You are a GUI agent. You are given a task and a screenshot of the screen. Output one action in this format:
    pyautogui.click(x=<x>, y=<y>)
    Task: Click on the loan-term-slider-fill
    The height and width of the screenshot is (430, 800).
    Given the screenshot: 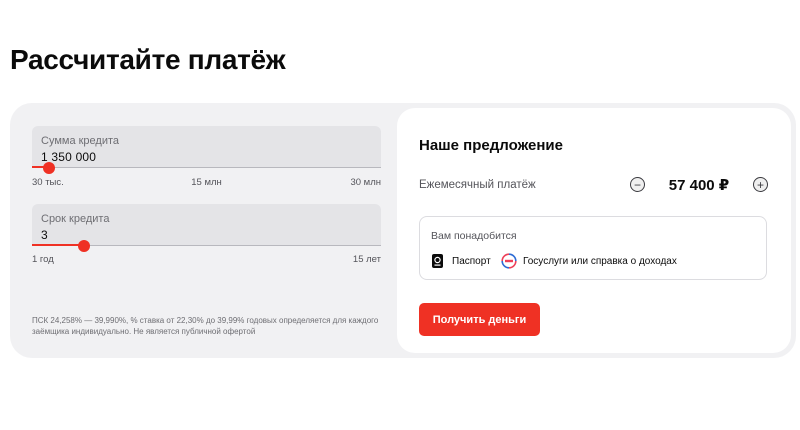 What is the action you would take?
    pyautogui.click(x=58, y=245)
    